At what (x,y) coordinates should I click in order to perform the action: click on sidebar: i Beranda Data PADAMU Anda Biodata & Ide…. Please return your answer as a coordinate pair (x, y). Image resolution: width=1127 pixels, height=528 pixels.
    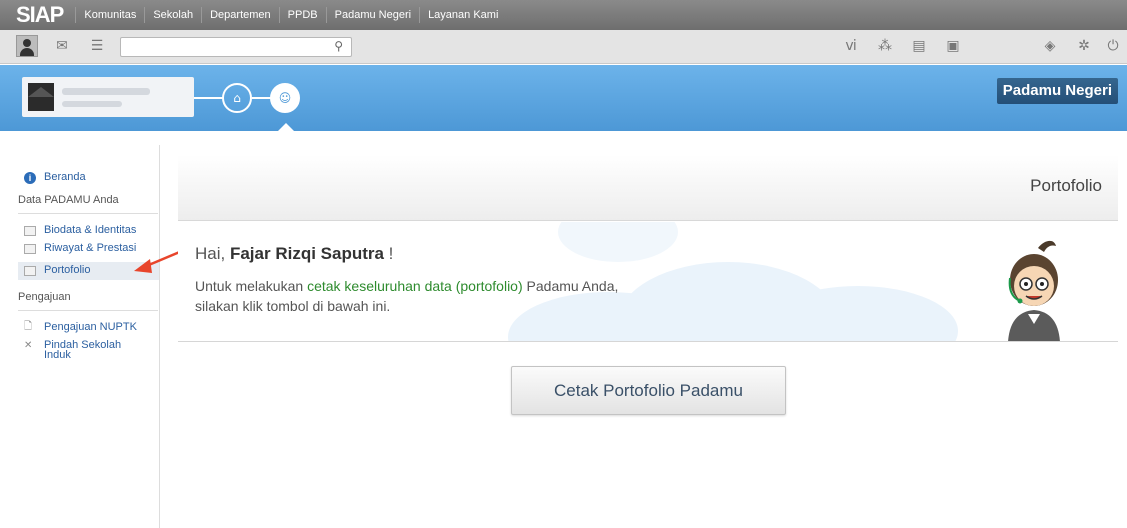
    Looking at the image, I should click on (80, 336).